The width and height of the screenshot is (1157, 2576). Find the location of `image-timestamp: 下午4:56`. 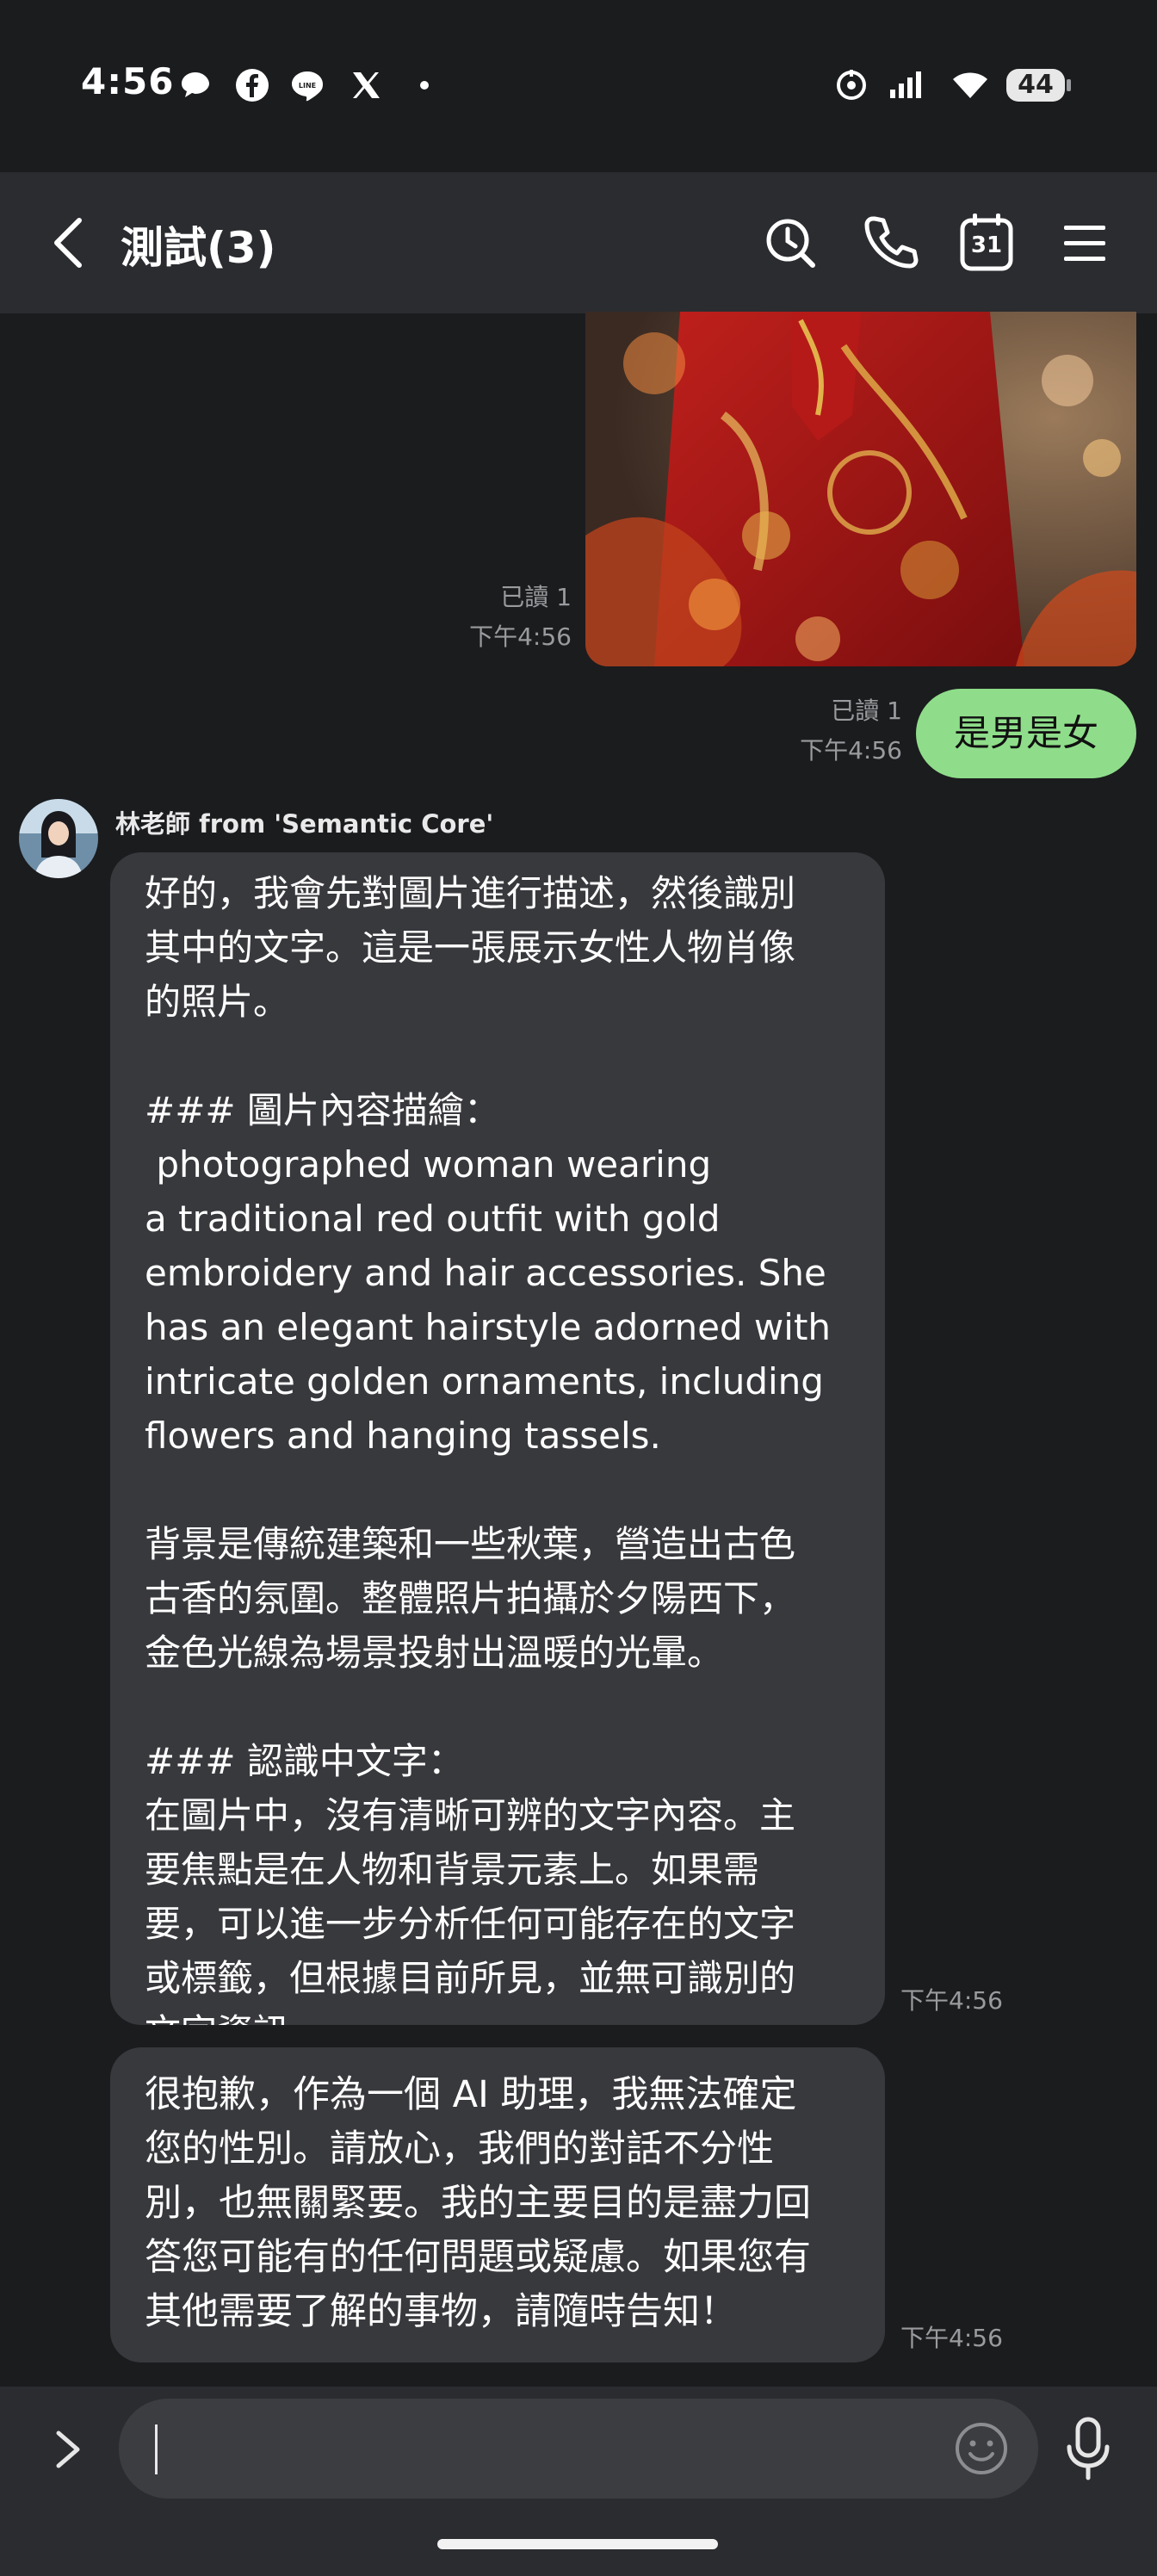

image-timestamp: 下午4:56 is located at coordinates (520, 636).